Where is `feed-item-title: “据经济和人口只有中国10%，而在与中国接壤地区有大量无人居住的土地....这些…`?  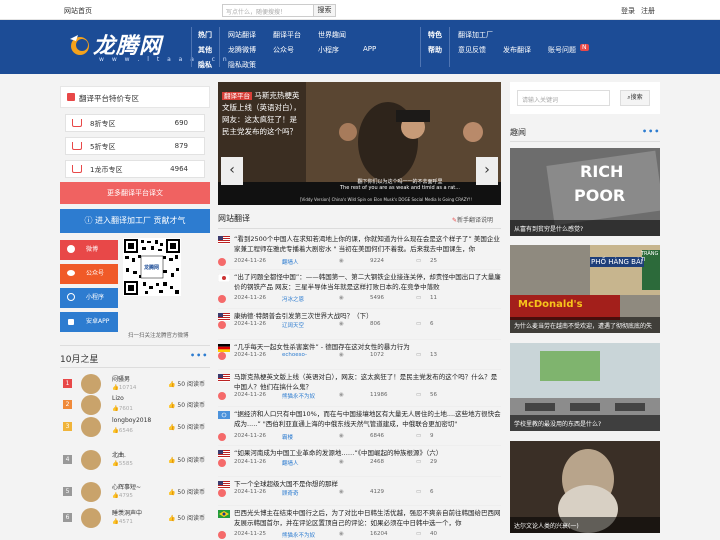 feed-item-title: “据经济和人口只有中国10%，而在与中国接壤地区有大量无人居住的土地....这些… is located at coordinates (367, 419).